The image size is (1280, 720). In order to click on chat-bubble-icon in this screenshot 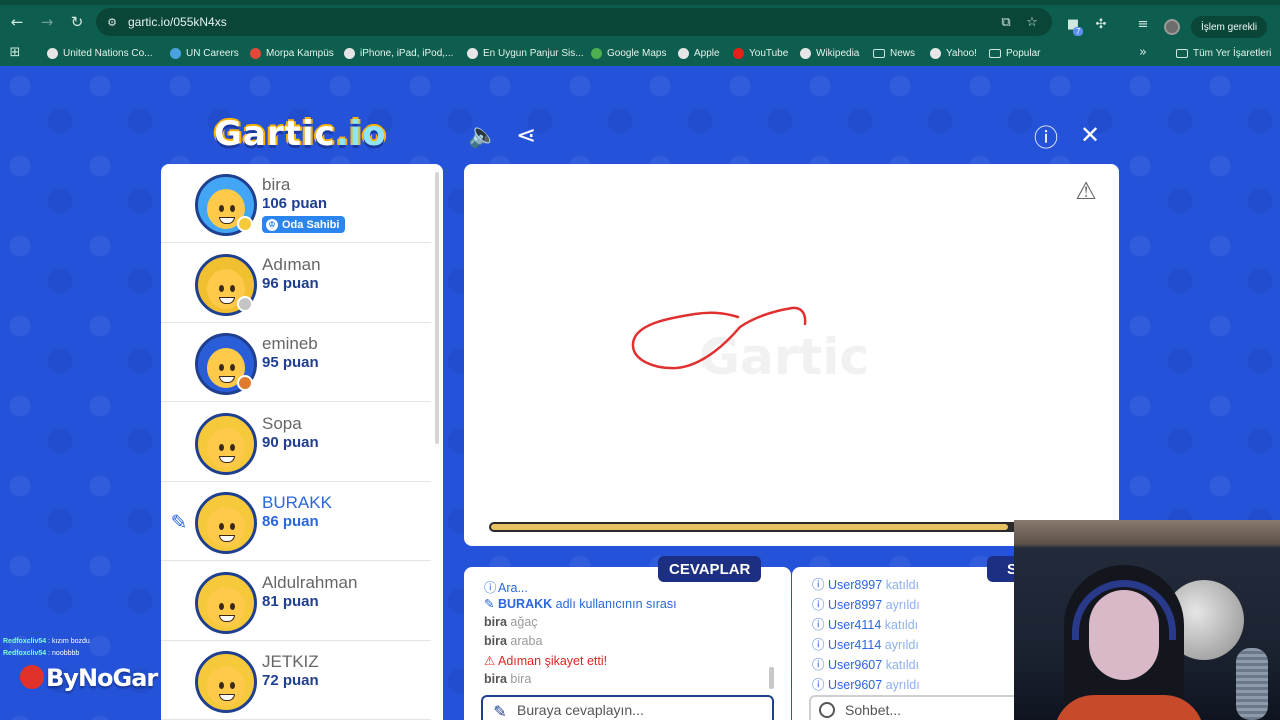, I will do `click(827, 710)`.